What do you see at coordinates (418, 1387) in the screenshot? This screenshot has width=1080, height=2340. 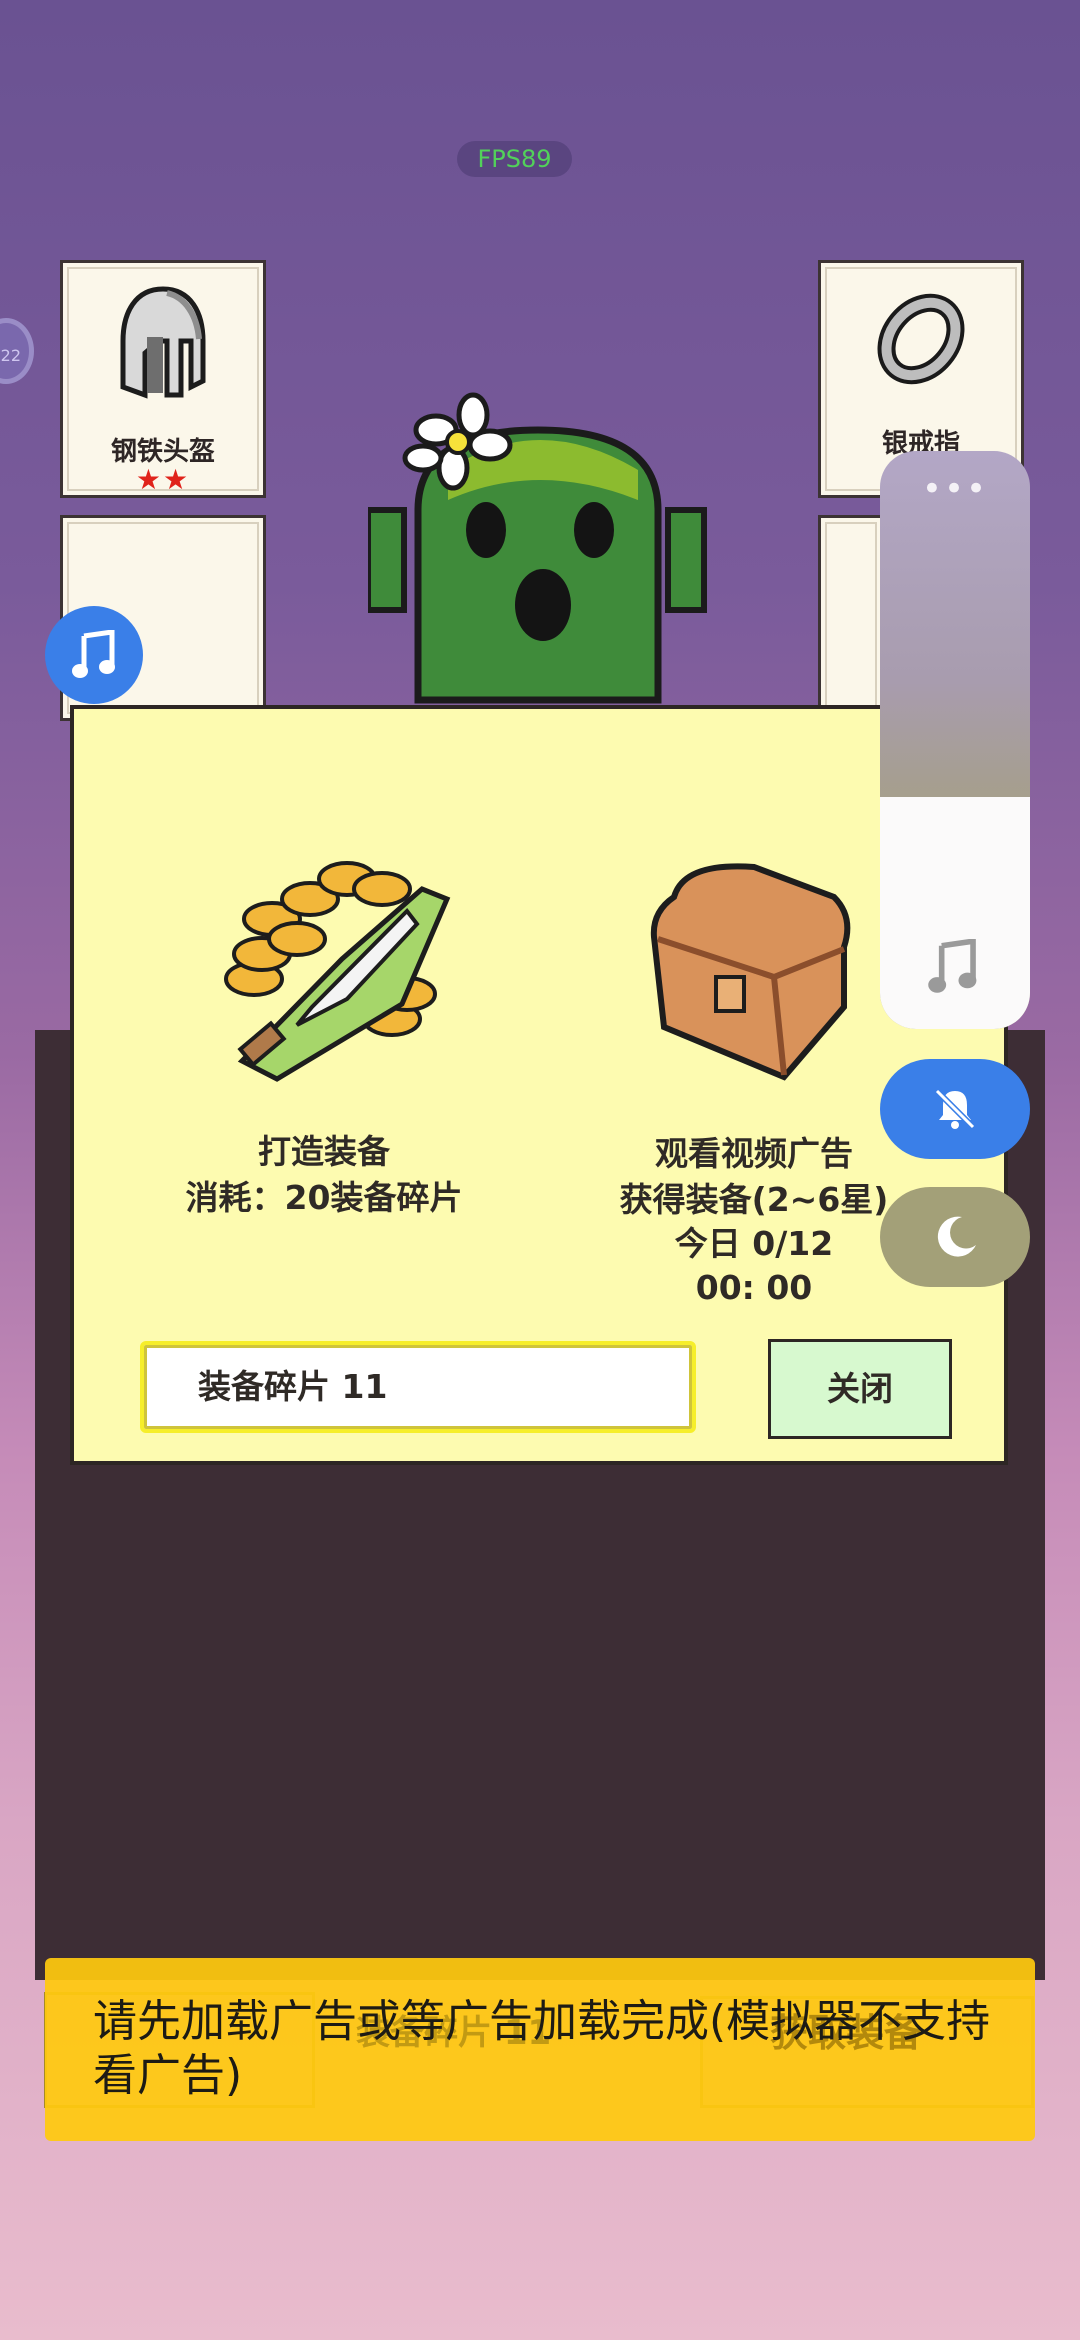 I see `equipment-shards-counter: 装备碎片 11` at bounding box center [418, 1387].